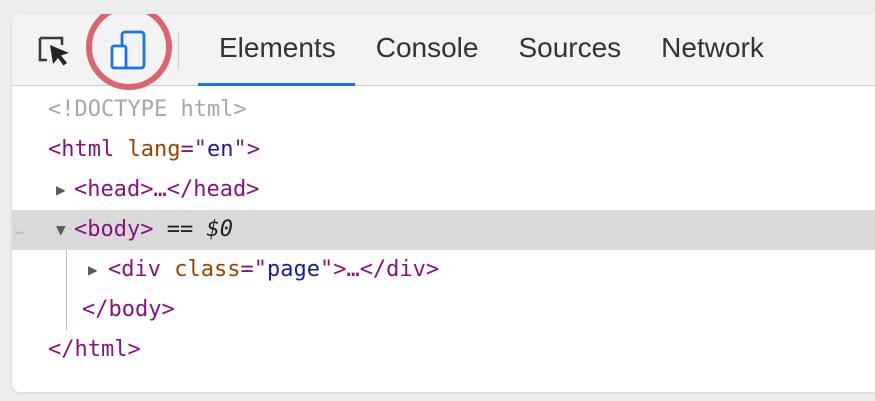  Describe the element at coordinates (178, 51) in the screenshot. I see `toolbar-divider` at that location.